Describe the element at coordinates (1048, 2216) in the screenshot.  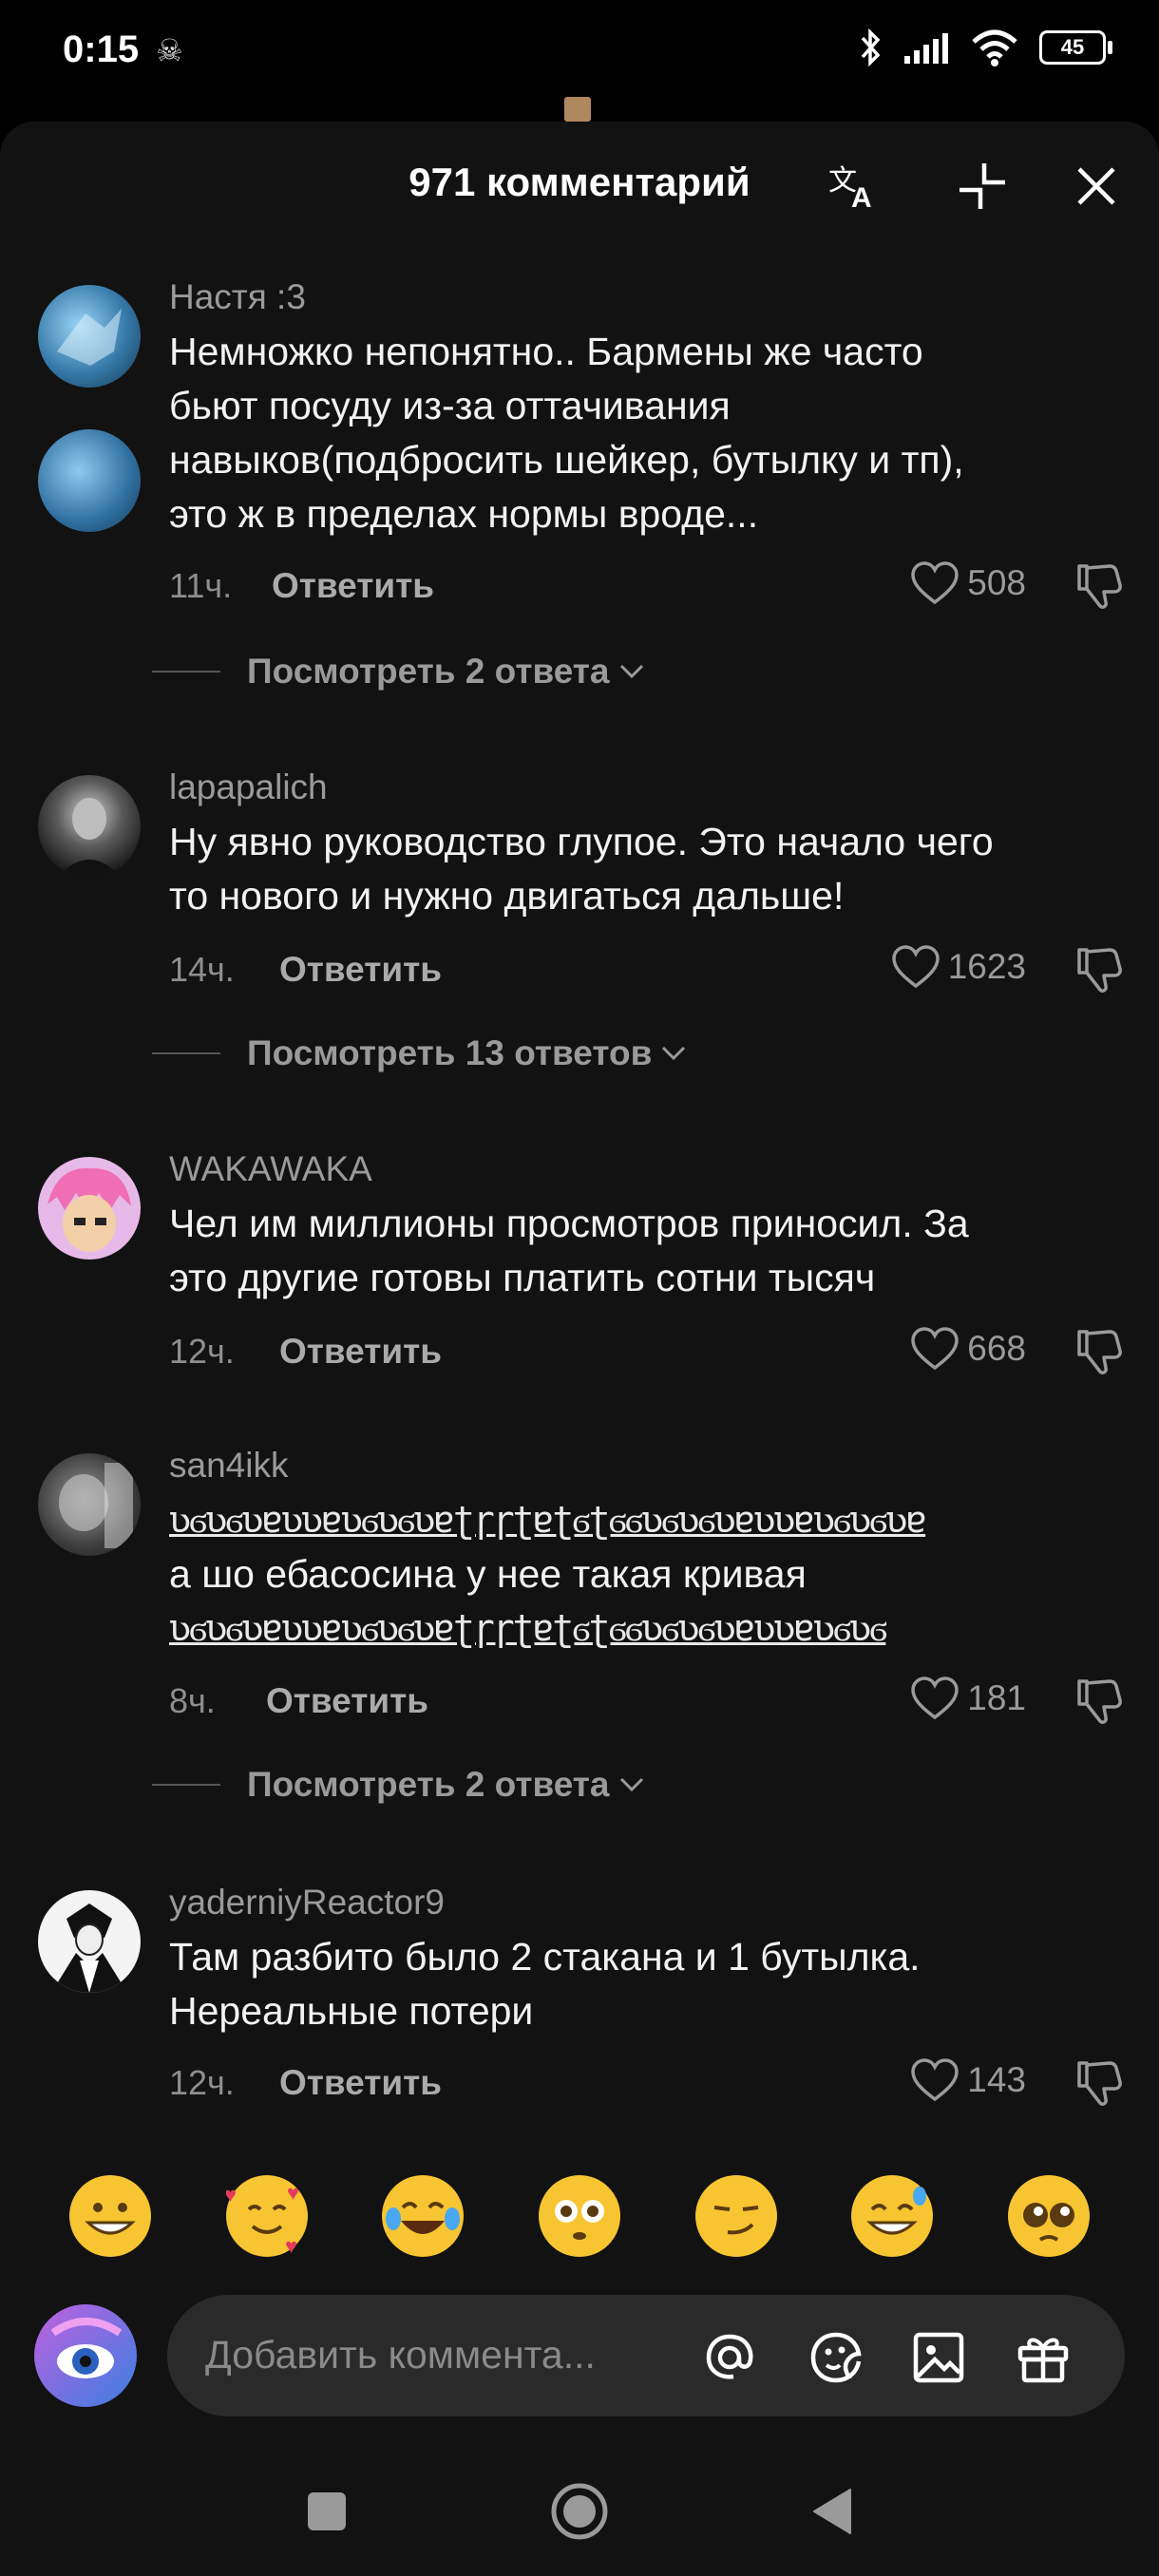
I see `pleading-face-icon` at that location.